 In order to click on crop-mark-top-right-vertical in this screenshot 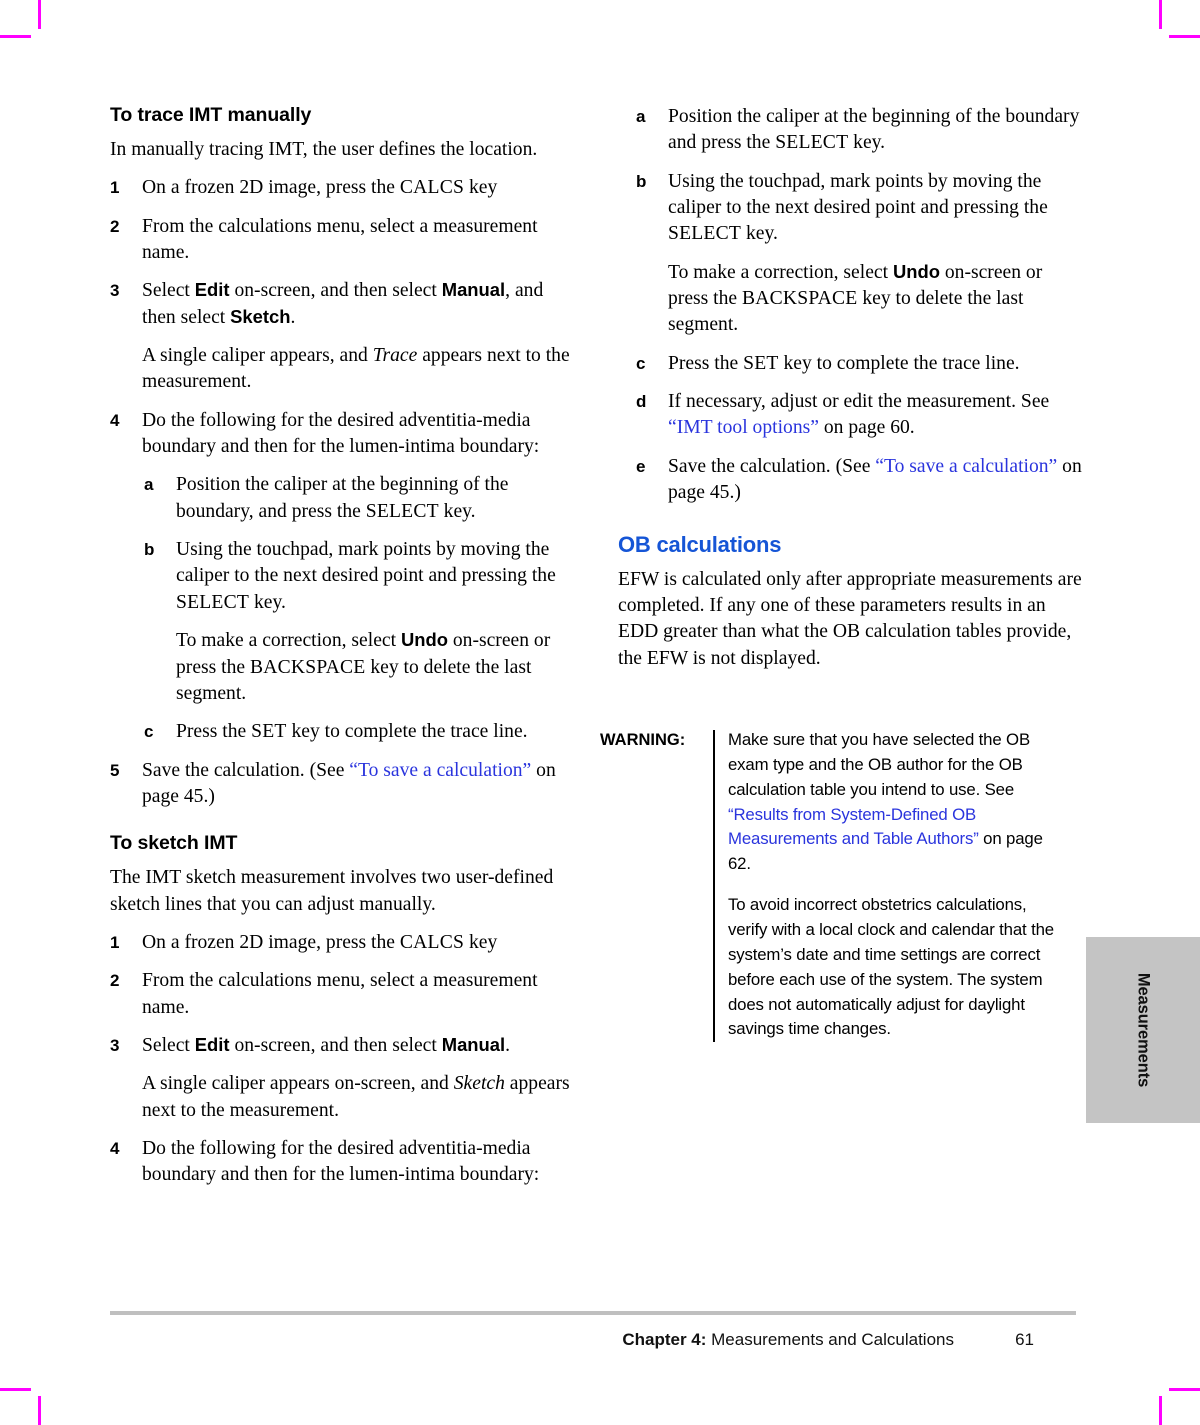, I will do `click(1160, 14)`.